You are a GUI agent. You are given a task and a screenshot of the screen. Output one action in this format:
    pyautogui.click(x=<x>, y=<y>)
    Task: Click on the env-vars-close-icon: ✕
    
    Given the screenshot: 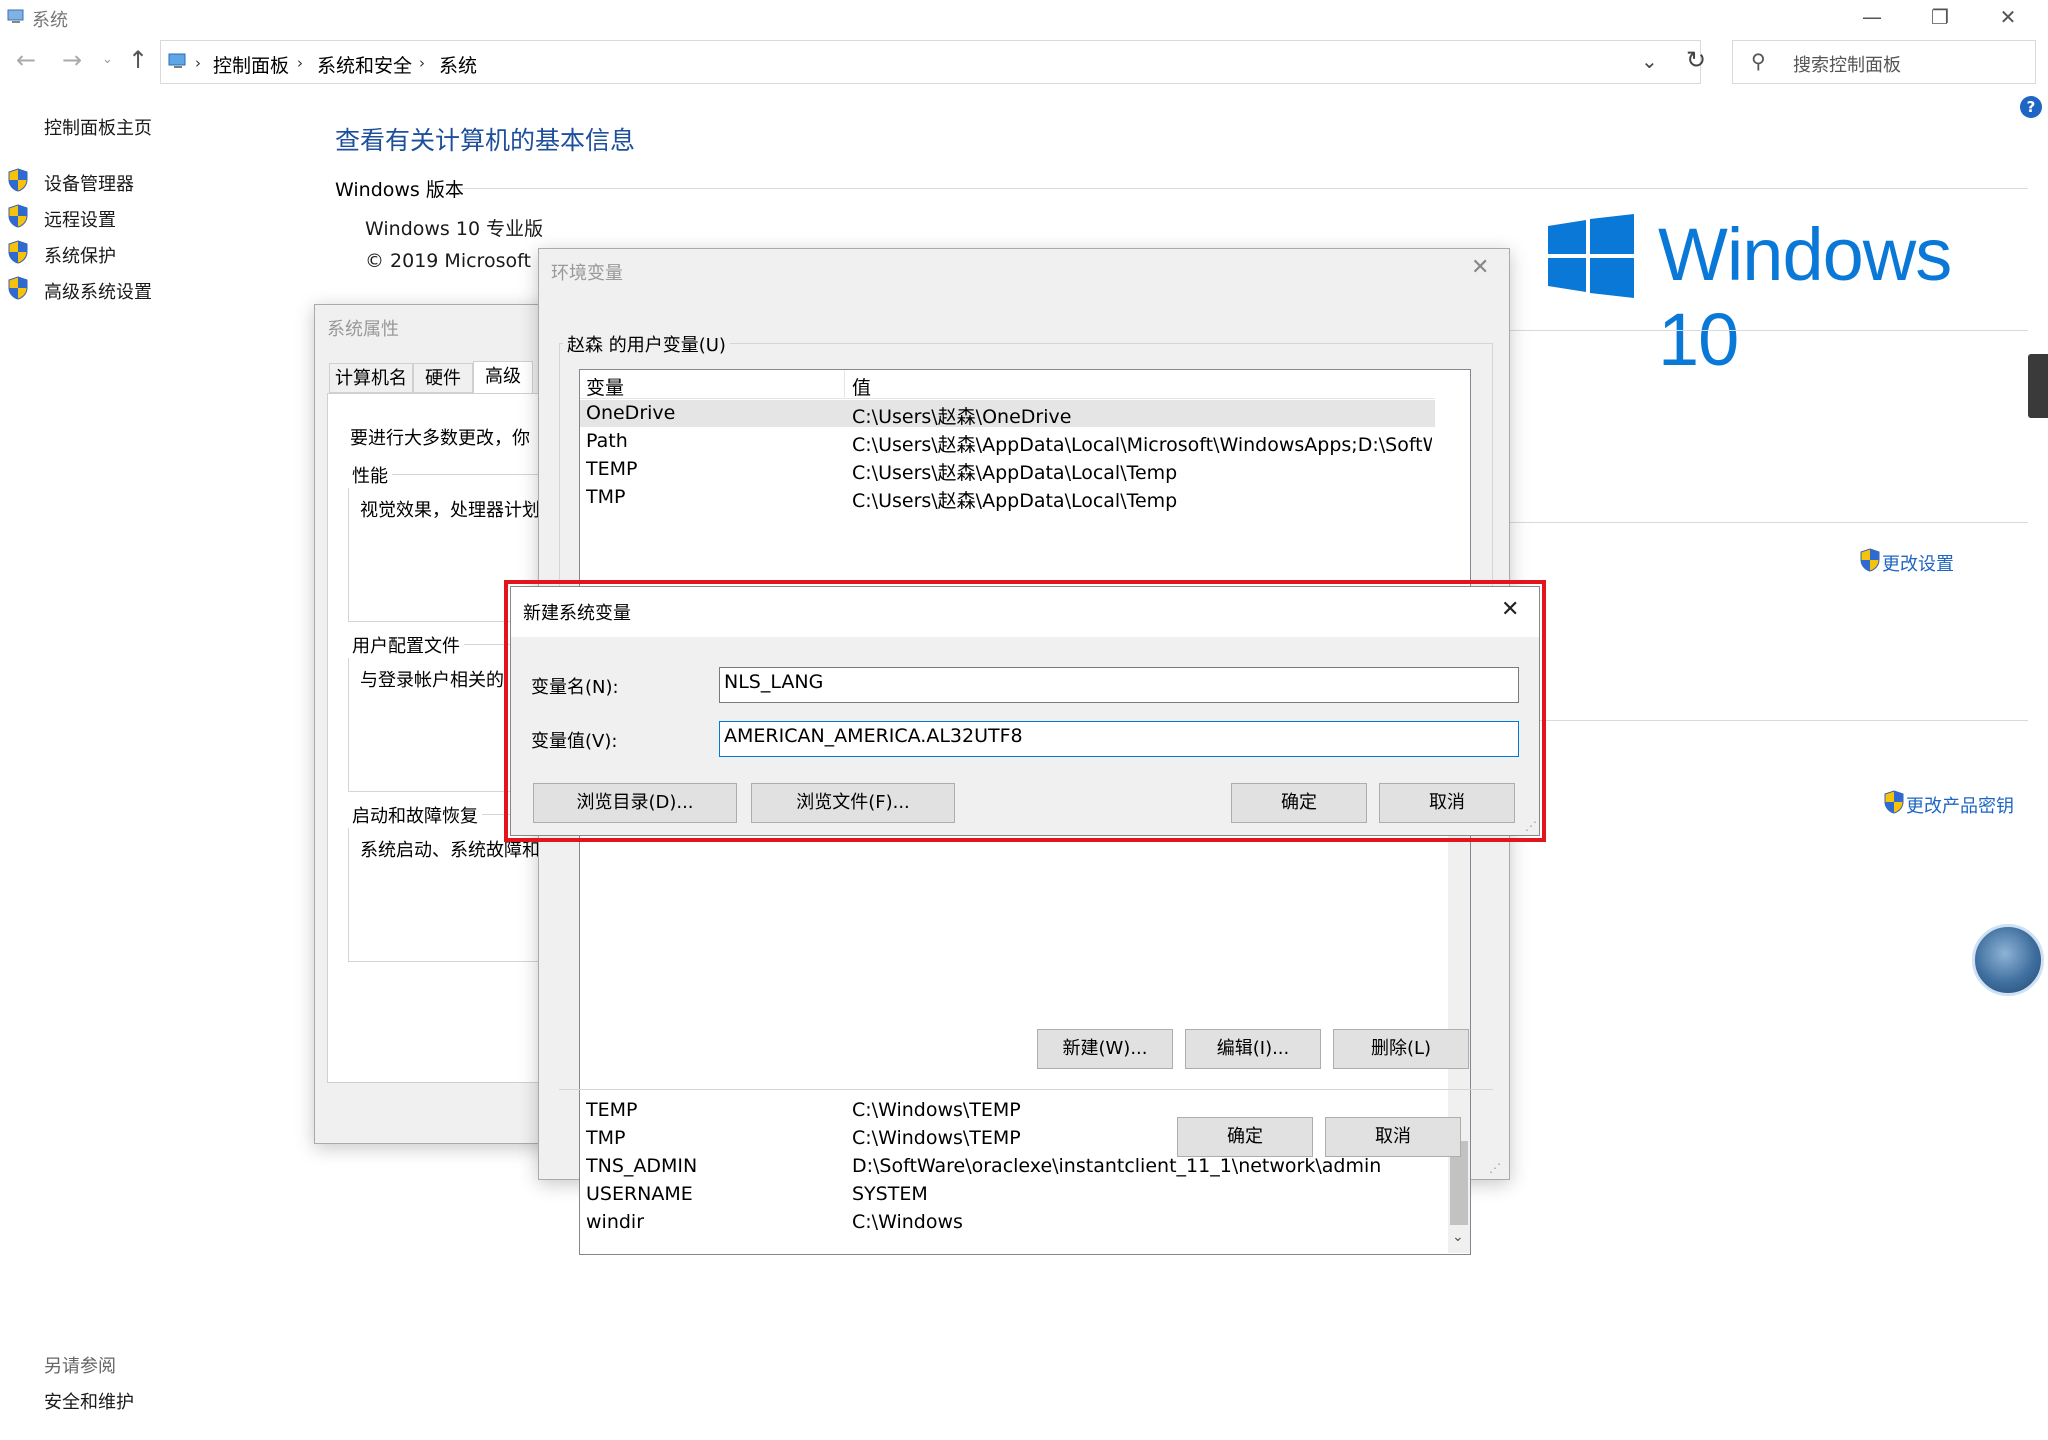 What is the action you would take?
    pyautogui.click(x=1480, y=267)
    